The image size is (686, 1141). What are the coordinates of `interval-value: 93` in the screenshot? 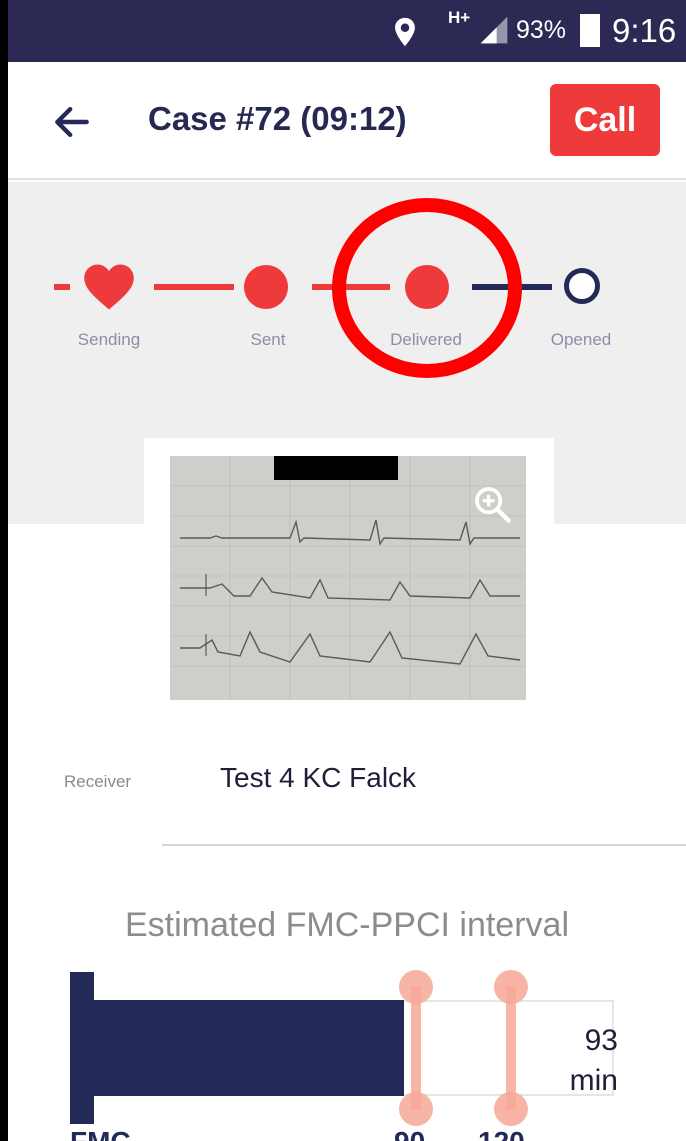 It's located at (601, 1040).